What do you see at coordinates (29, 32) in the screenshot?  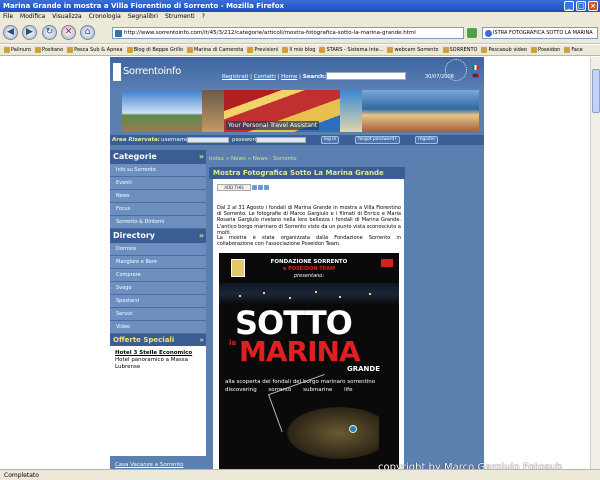 I see `forward-icon: ▶` at bounding box center [29, 32].